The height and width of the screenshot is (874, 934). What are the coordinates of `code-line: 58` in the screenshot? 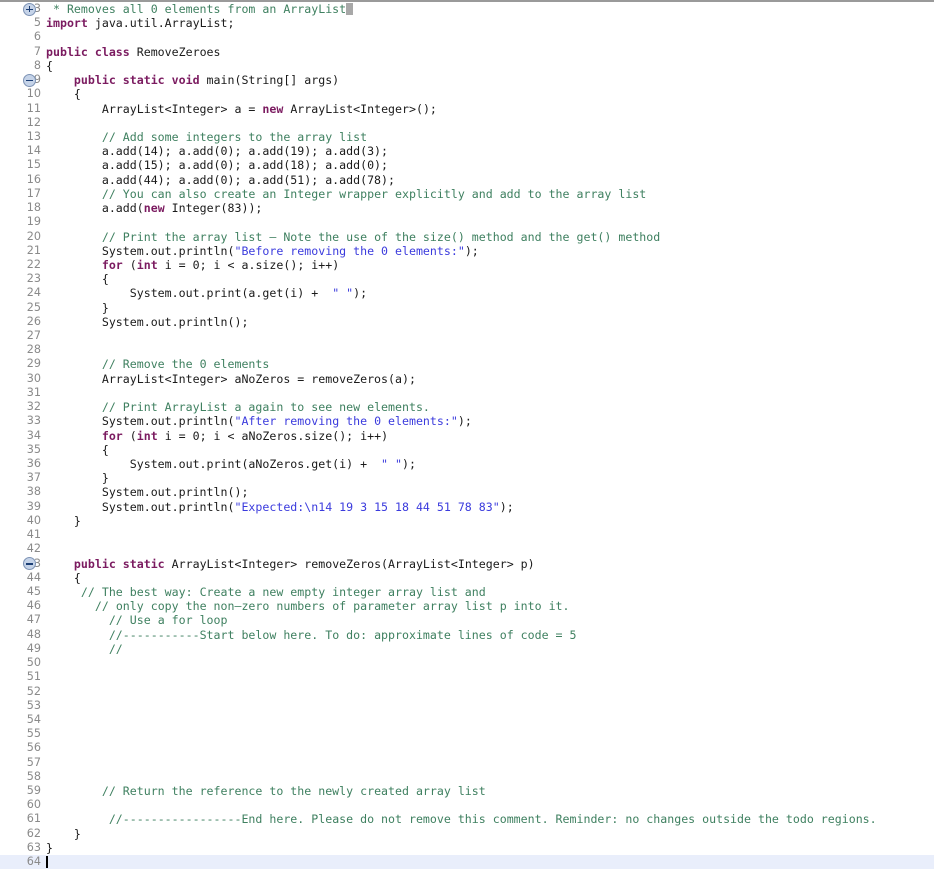 It's located at (467, 777).